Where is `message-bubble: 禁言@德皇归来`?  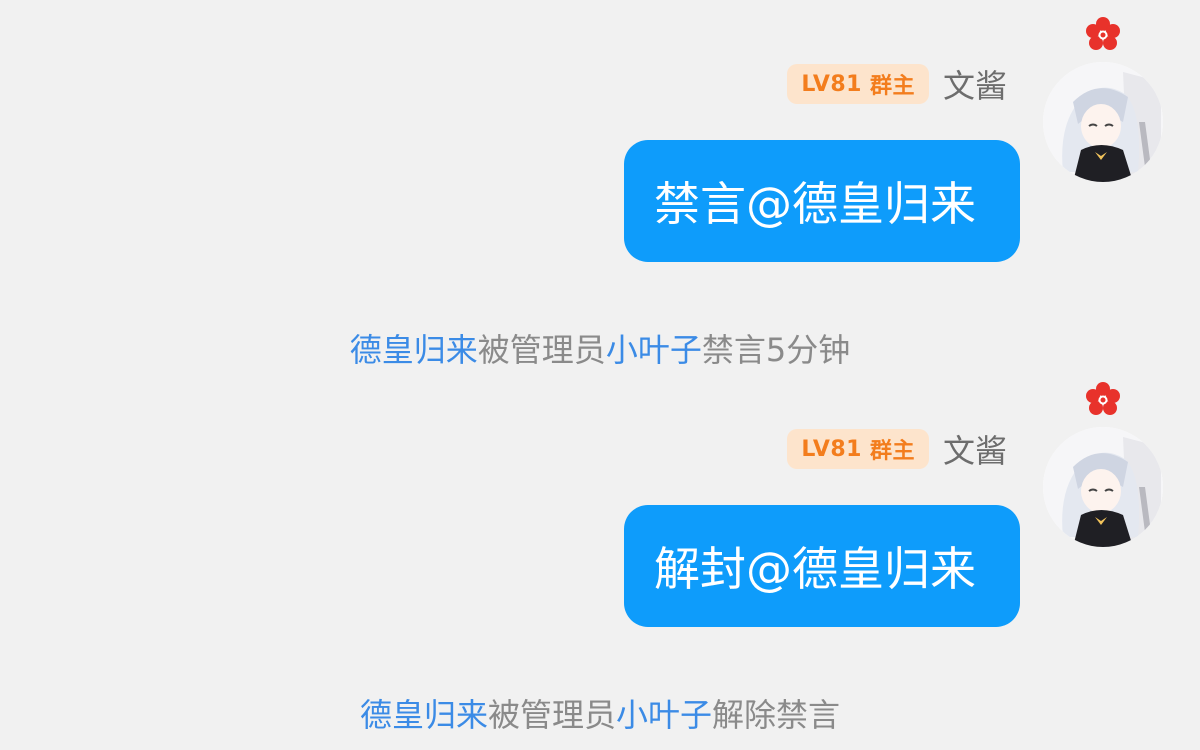
message-bubble: 禁言@德皇归来 is located at coordinates (822, 201).